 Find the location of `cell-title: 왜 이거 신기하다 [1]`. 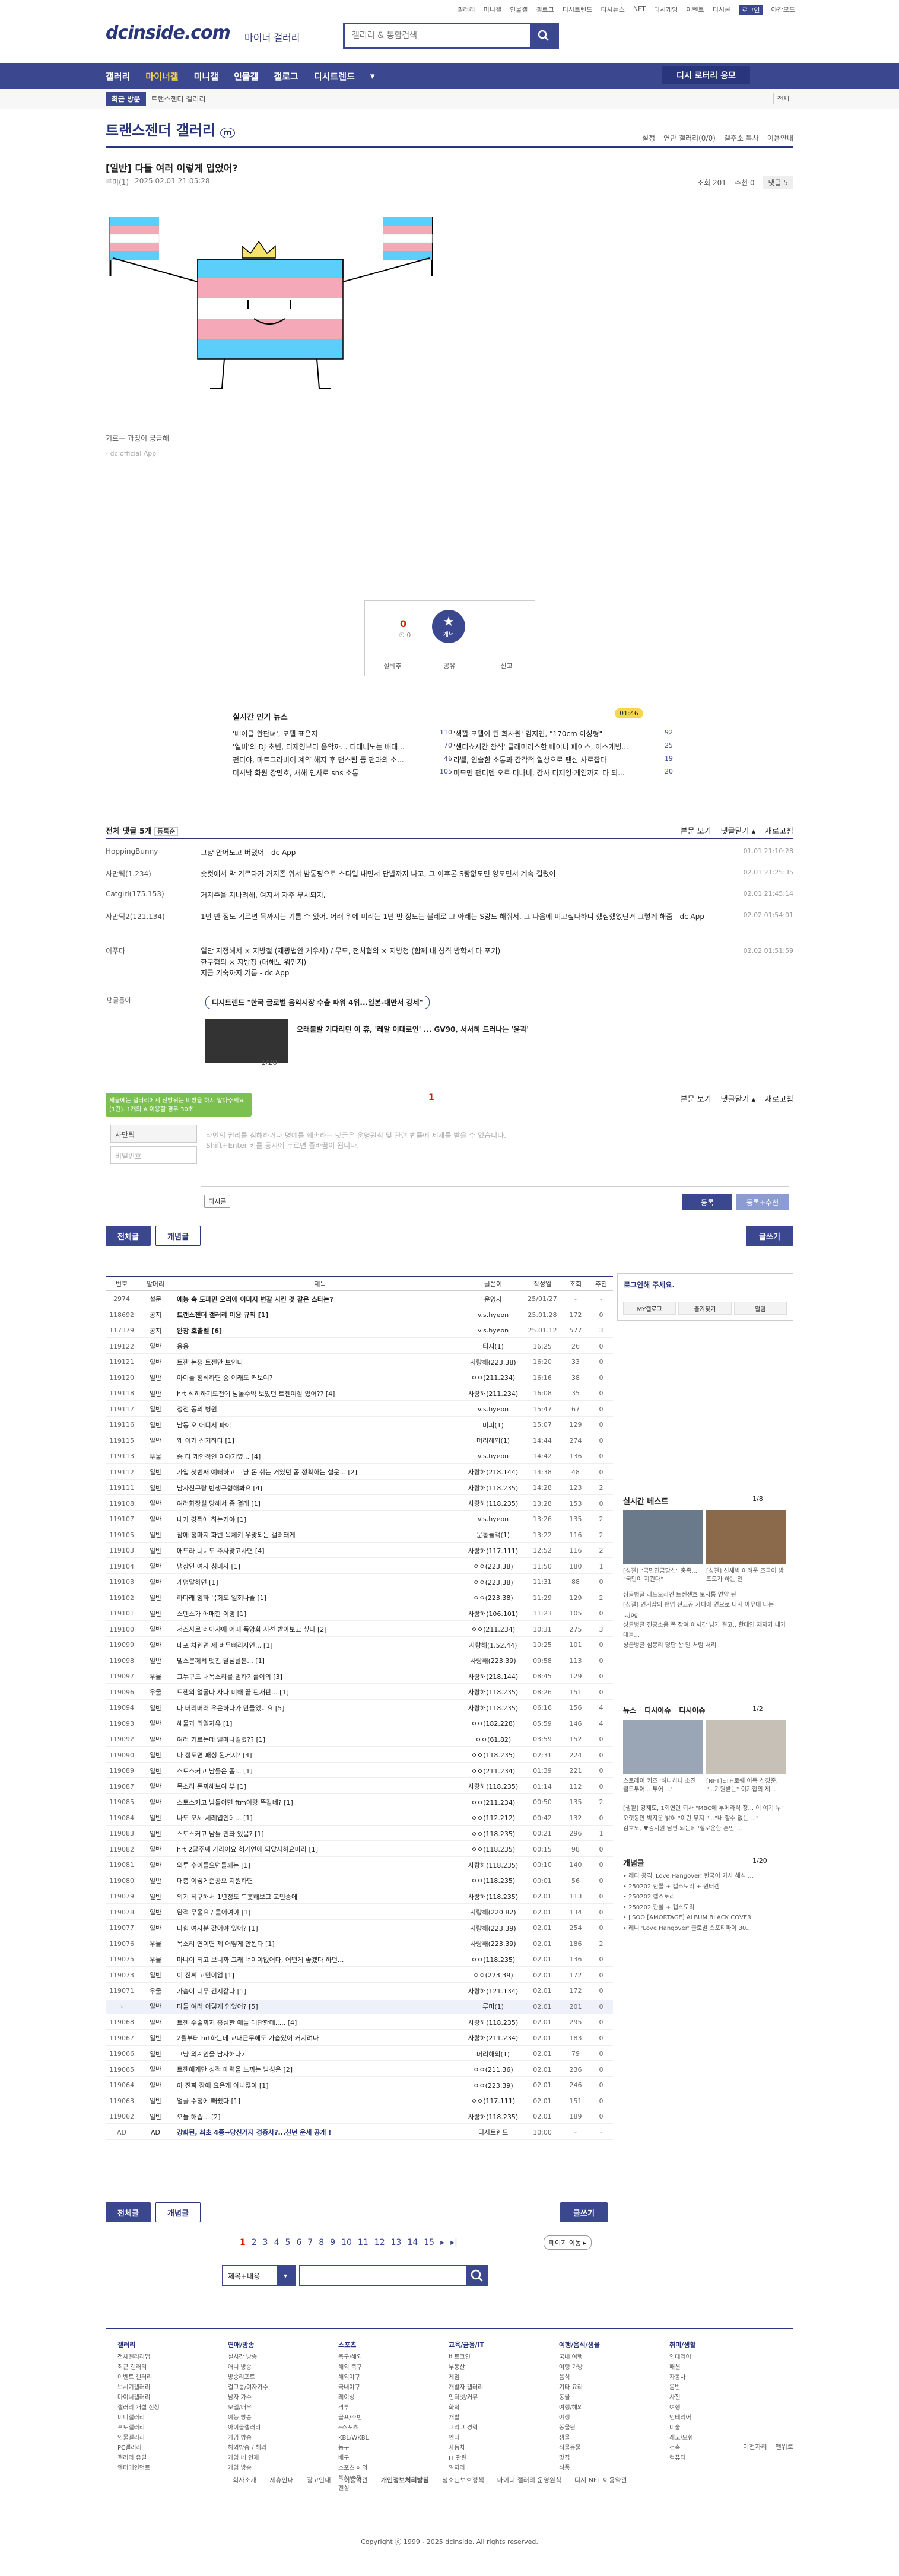

cell-title: 왜 이거 신기하다 [1] is located at coordinates (318, 1440).